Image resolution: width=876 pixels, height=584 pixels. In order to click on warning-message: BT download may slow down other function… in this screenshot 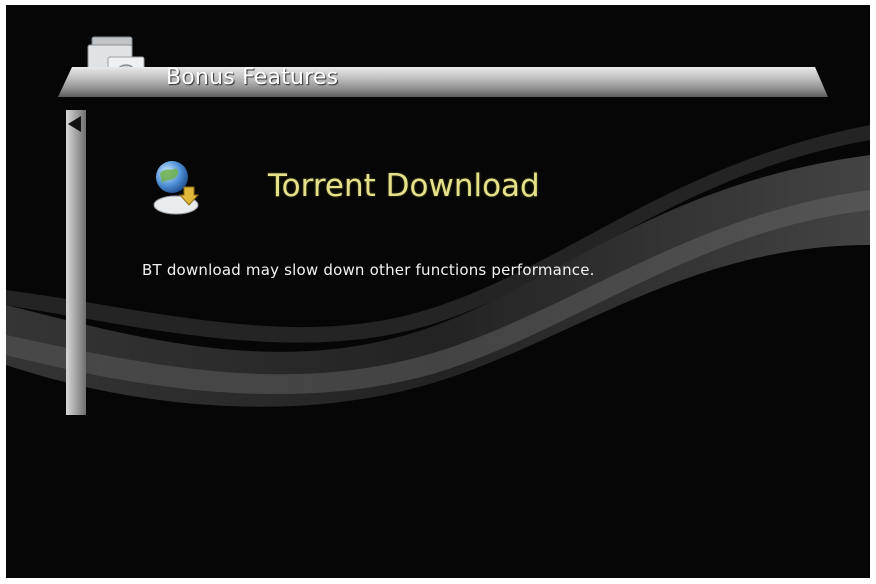, I will do `click(368, 270)`.